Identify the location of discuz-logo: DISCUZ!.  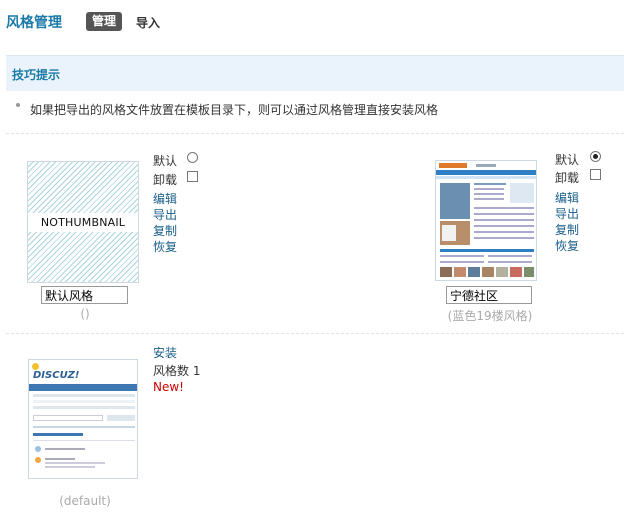
(56, 375).